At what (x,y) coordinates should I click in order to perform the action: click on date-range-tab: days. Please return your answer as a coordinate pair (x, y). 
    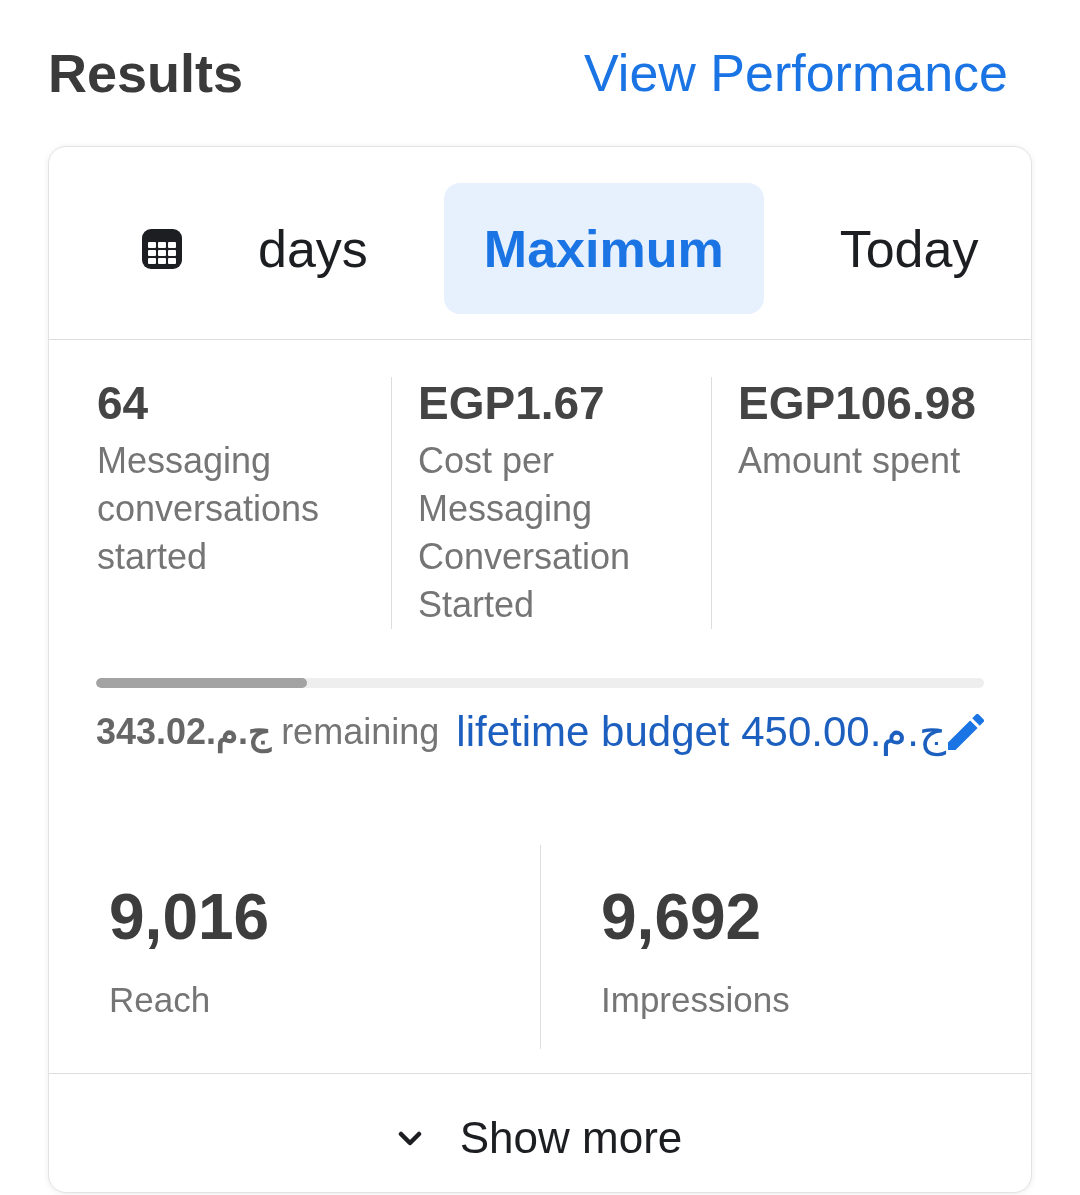
    Looking at the image, I should click on (313, 248).